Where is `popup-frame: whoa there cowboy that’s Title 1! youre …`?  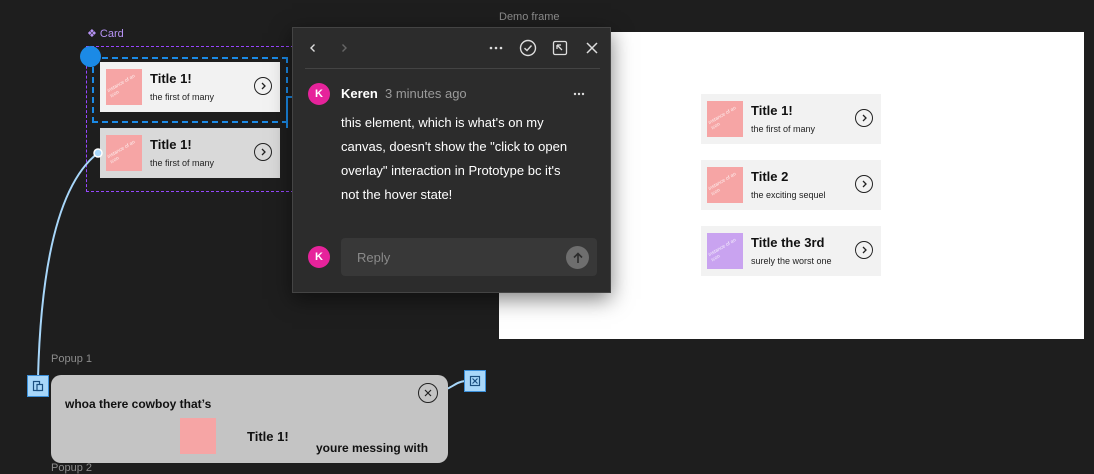 popup-frame: whoa there cowboy that’s Title 1! youre … is located at coordinates (249, 419).